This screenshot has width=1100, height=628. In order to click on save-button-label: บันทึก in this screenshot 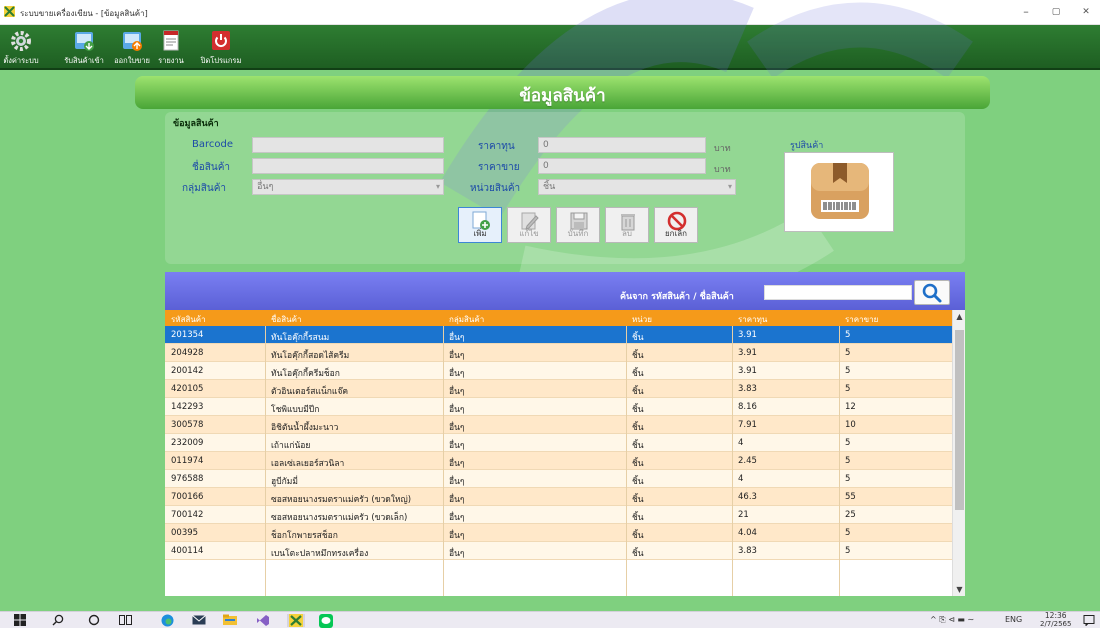, I will do `click(578, 233)`.